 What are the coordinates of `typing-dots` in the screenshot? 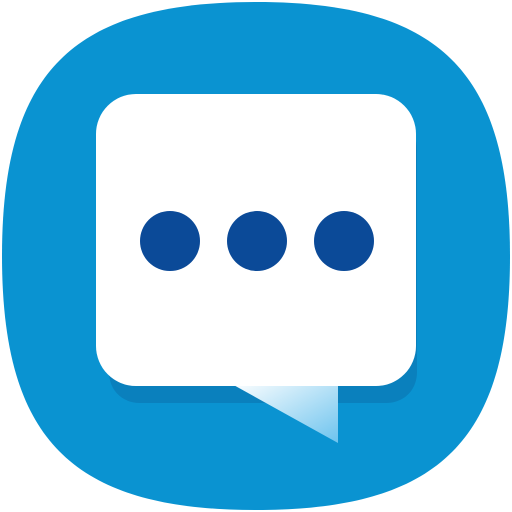 It's located at (257, 241).